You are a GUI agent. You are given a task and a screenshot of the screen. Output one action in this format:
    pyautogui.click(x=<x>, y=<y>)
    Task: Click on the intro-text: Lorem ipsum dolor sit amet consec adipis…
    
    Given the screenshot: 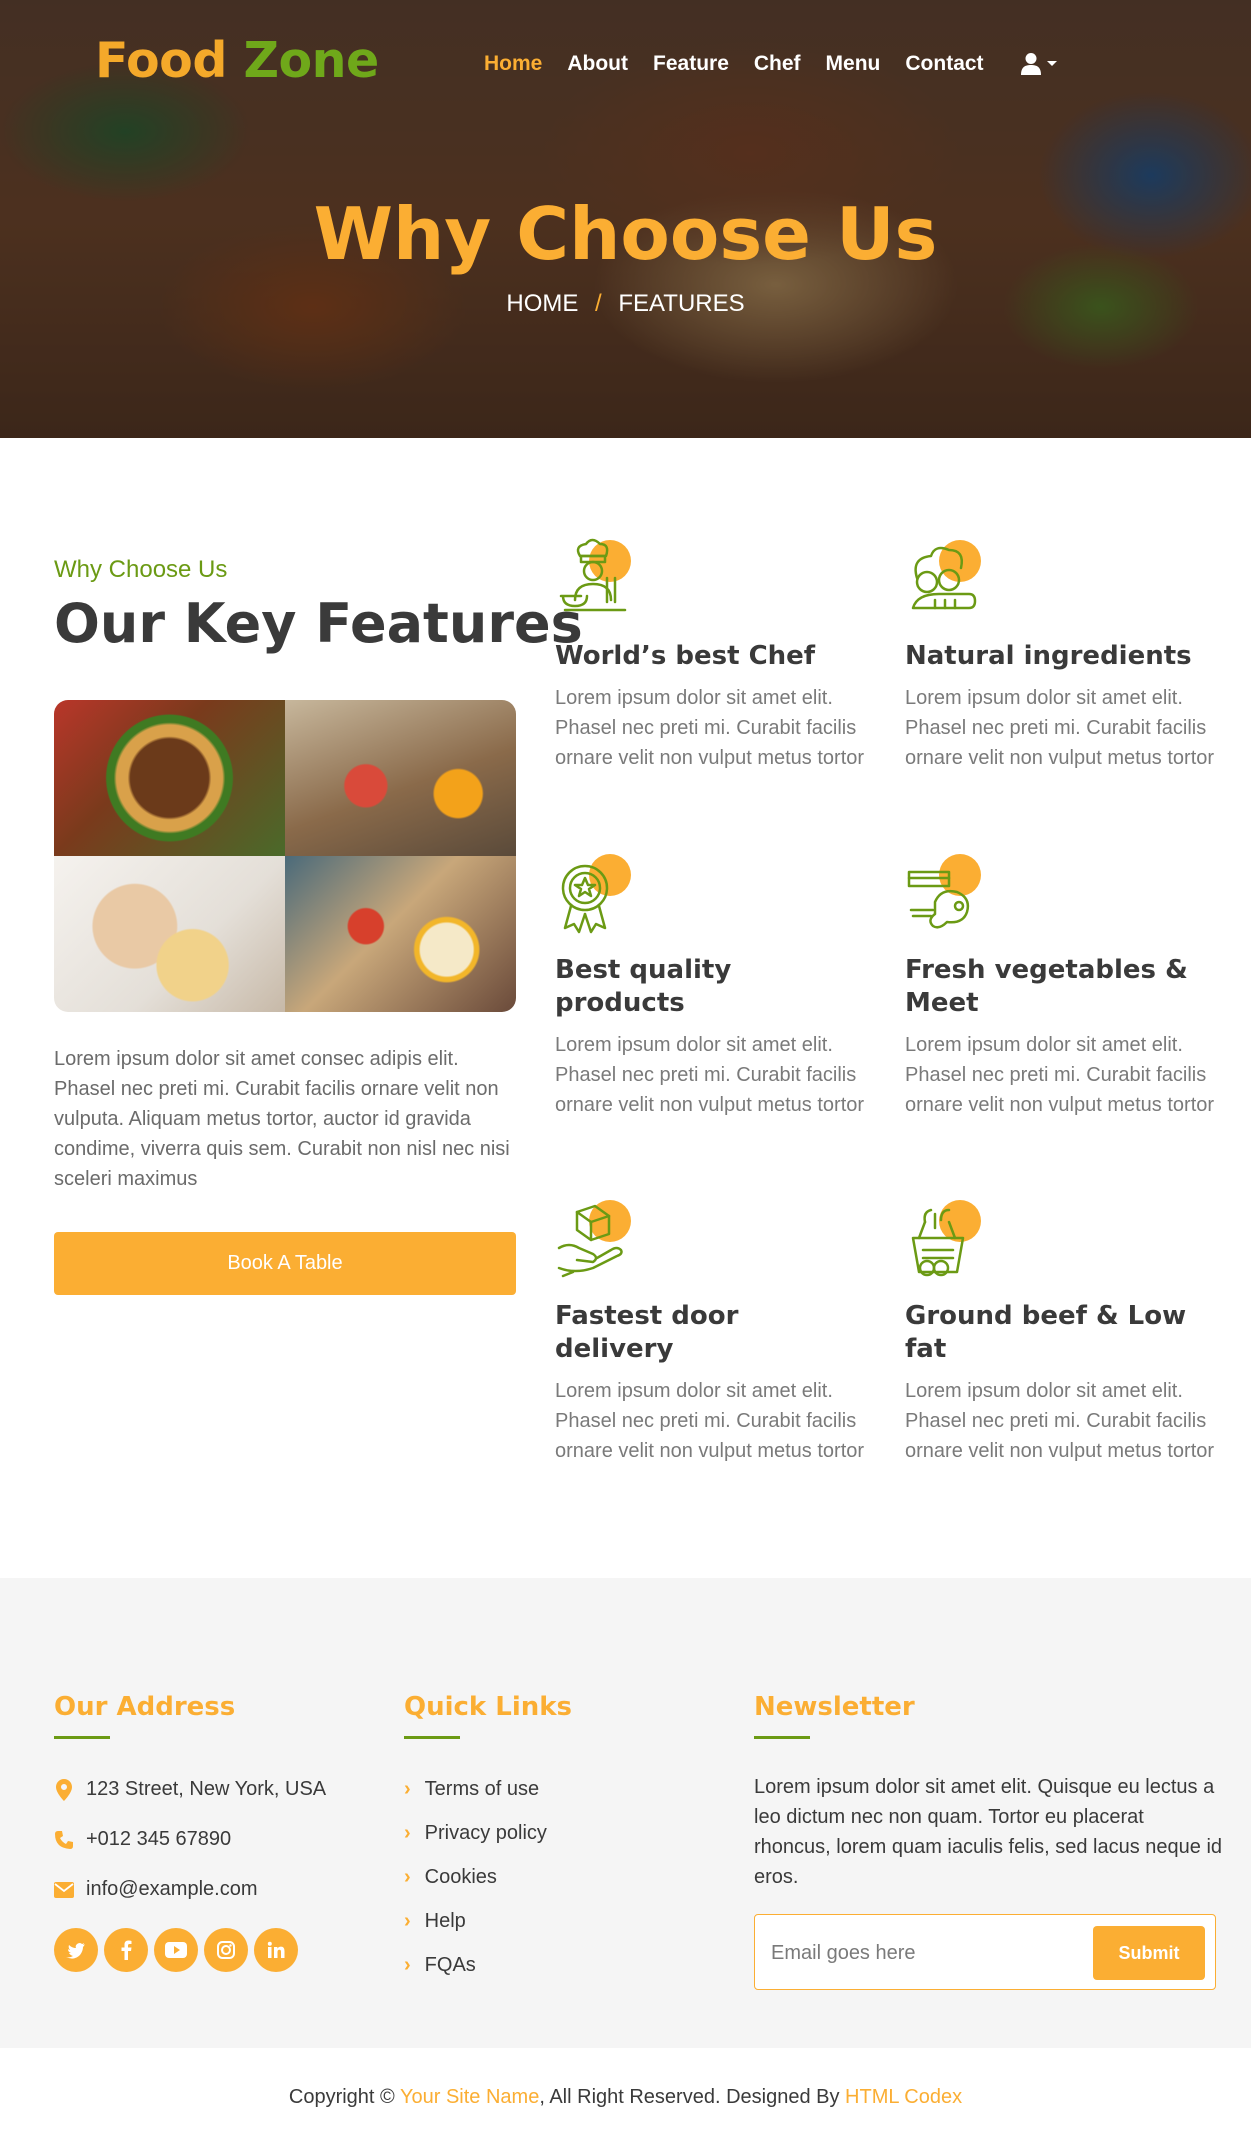 What is the action you would take?
    pyautogui.click(x=282, y=1119)
    